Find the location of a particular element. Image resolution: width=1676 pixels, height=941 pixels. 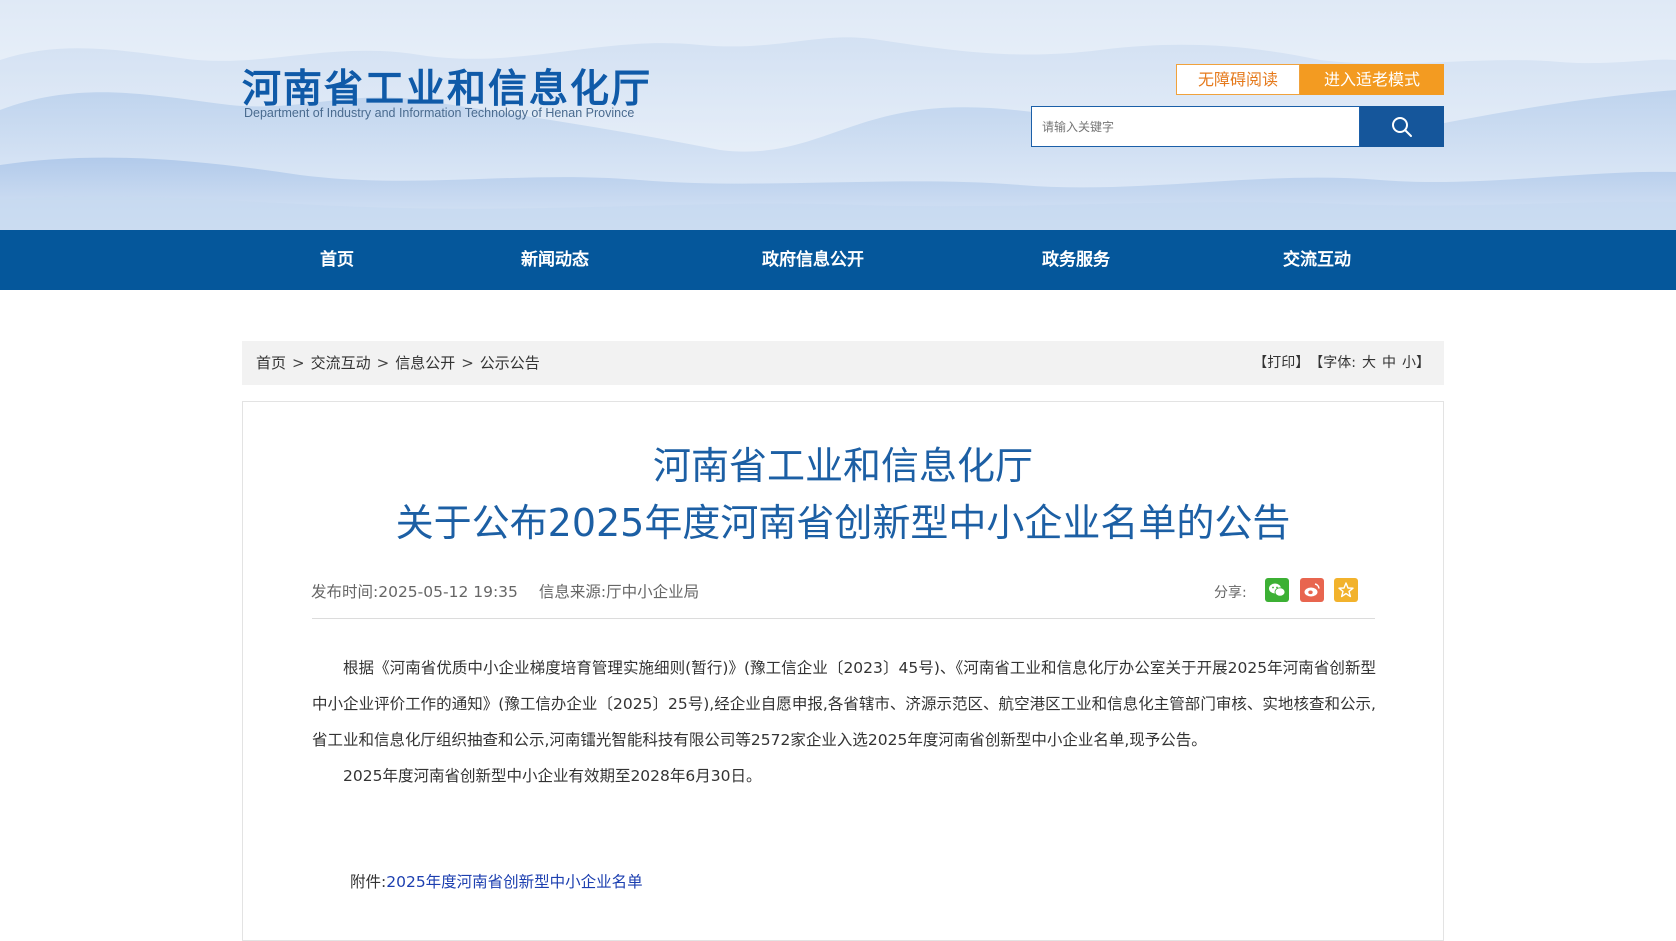

article-paragraph: 2025年度河南省创新型中小企业有效期至2028年6月30日。 is located at coordinates (552, 776).